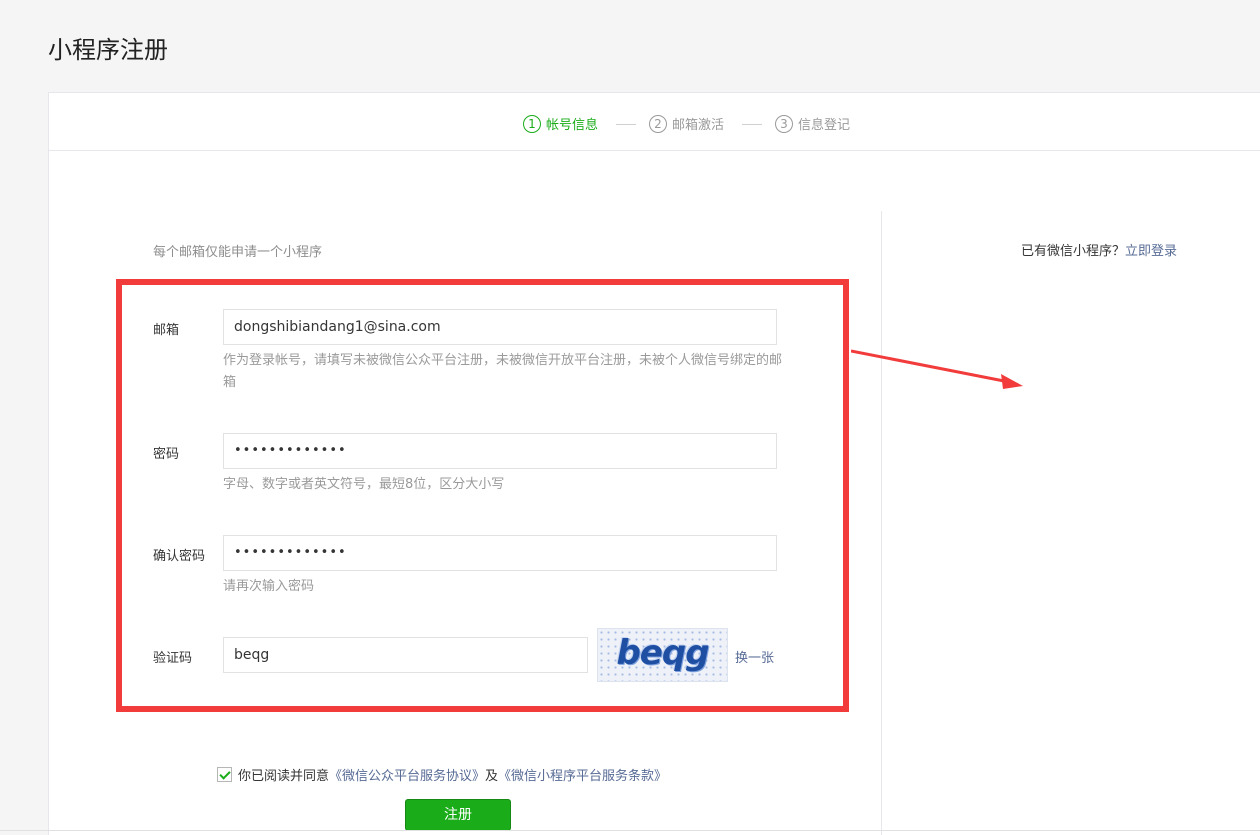 This screenshot has width=1260, height=835. What do you see at coordinates (698, 125) in the screenshot?
I see `step-label: 邮箱激活` at bounding box center [698, 125].